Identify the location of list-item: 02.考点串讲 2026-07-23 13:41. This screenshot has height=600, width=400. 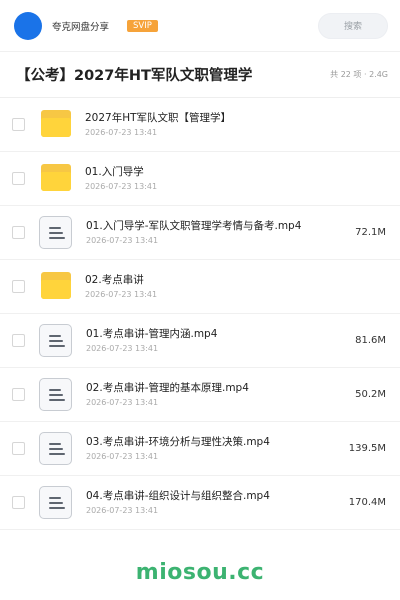
(200, 287).